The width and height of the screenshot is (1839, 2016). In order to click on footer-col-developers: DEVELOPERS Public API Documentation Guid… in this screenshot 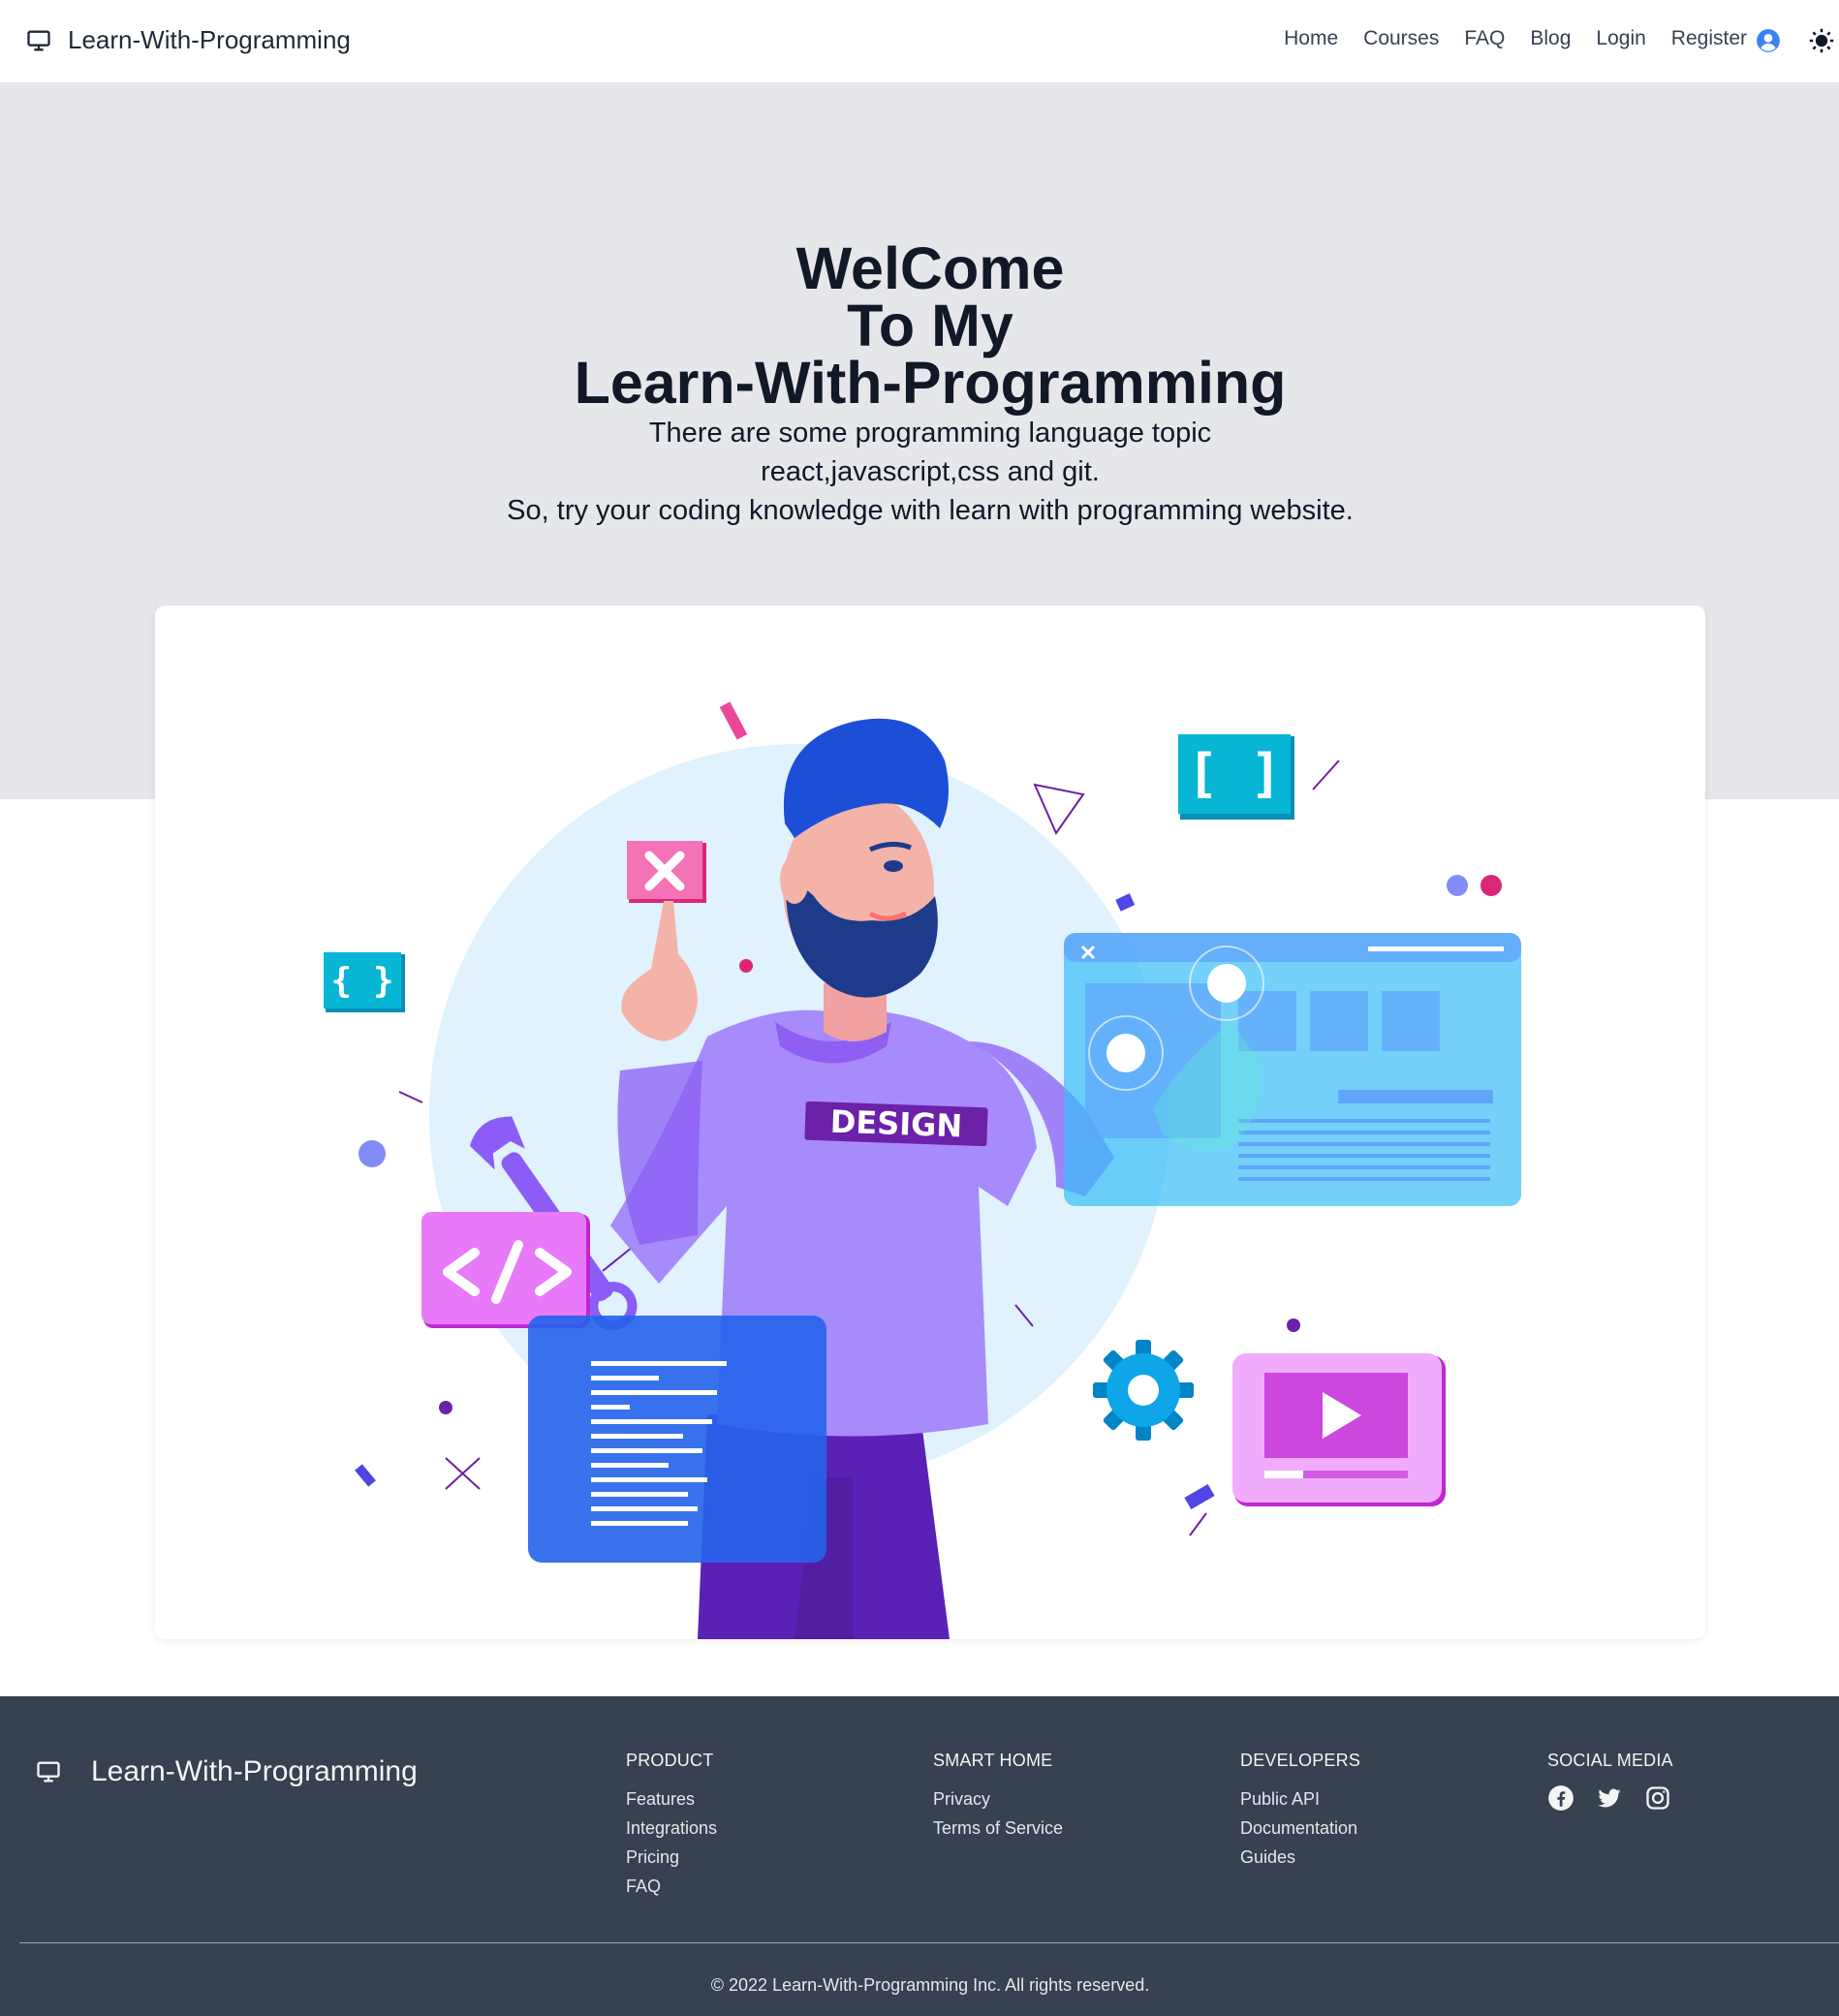, I will do `click(1300, 1811)`.